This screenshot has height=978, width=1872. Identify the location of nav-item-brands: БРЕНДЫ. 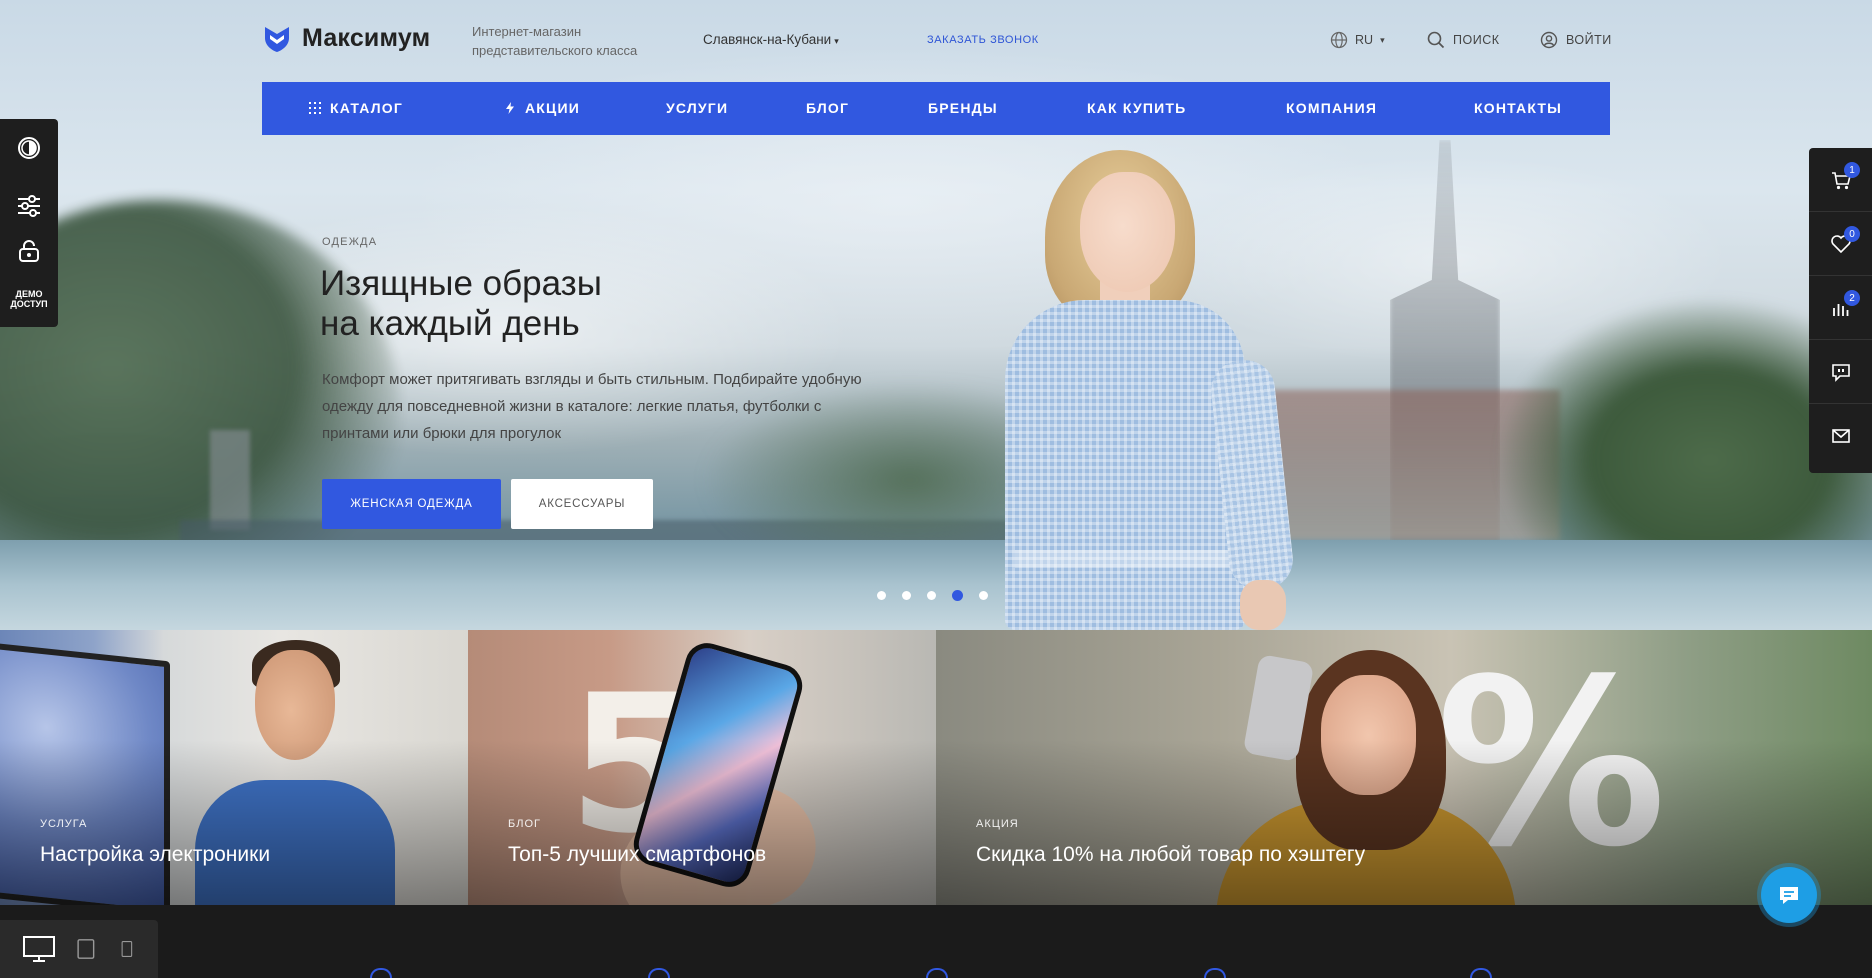
(963, 108).